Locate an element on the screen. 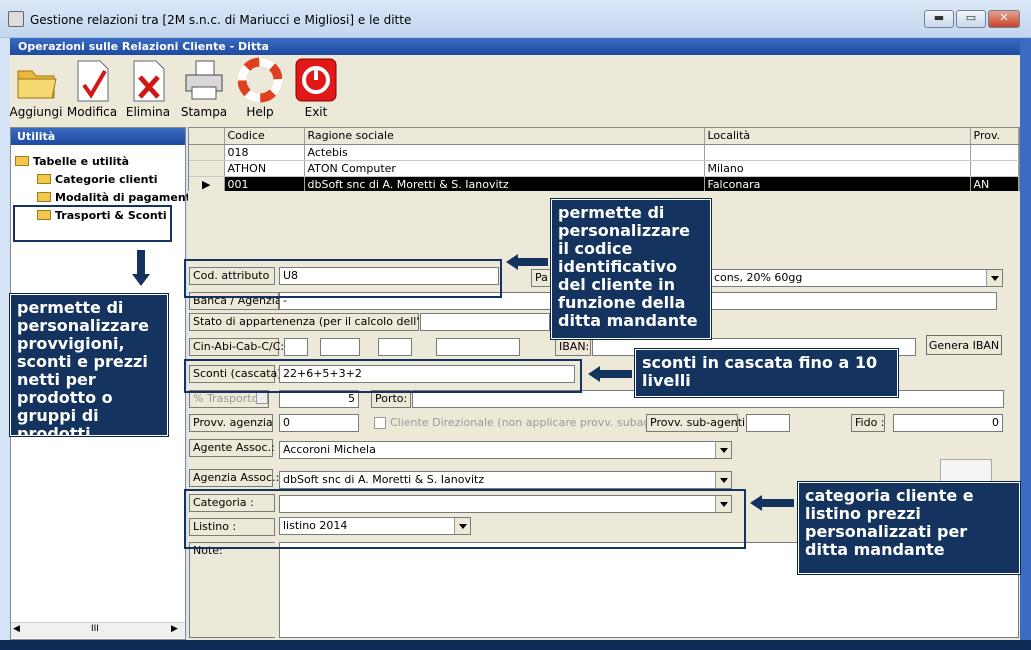 This screenshot has width=1031, height=650. cin-field is located at coordinates (296, 347).